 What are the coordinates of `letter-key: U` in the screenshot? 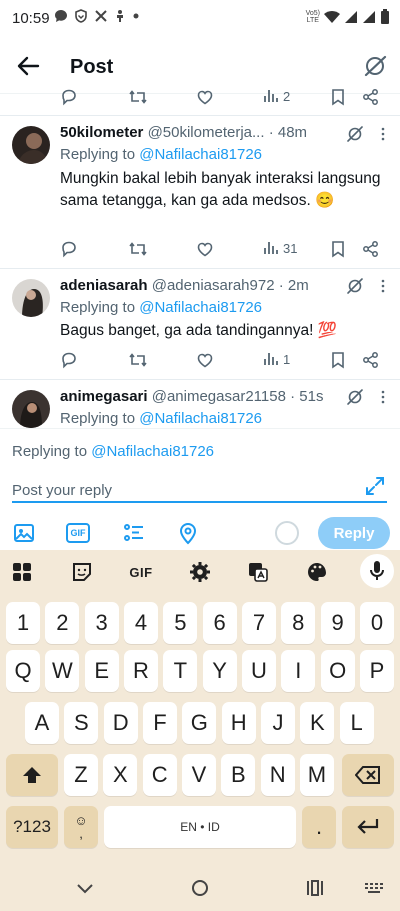 It's located at (258, 671).